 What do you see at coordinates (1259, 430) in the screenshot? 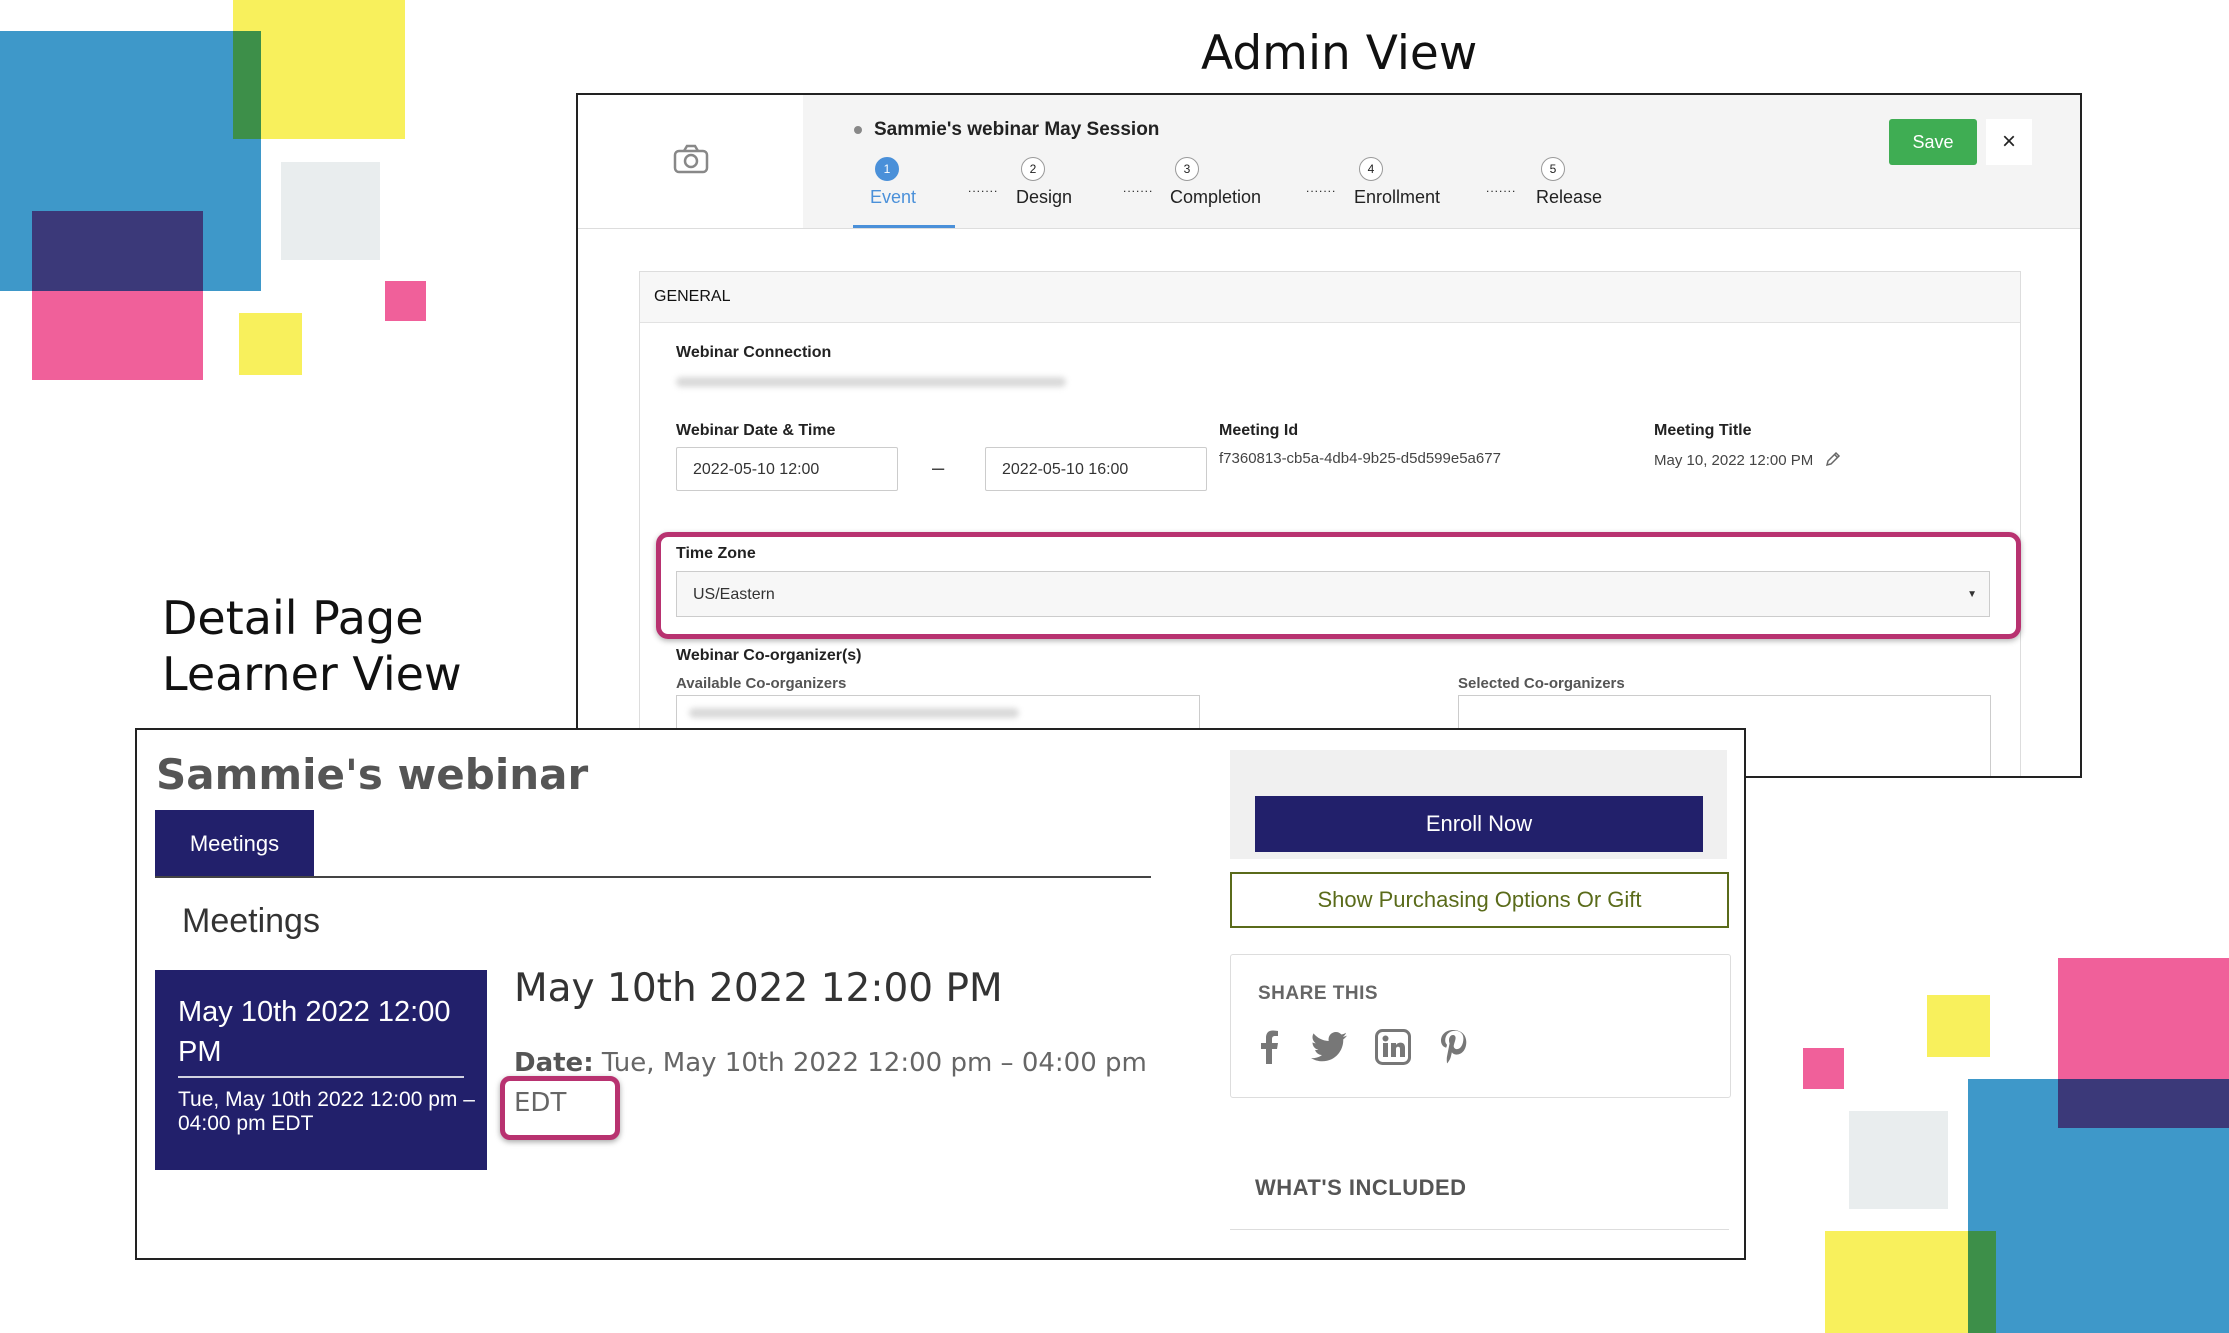
I see `meeting-id-label: Meeting Id` at bounding box center [1259, 430].